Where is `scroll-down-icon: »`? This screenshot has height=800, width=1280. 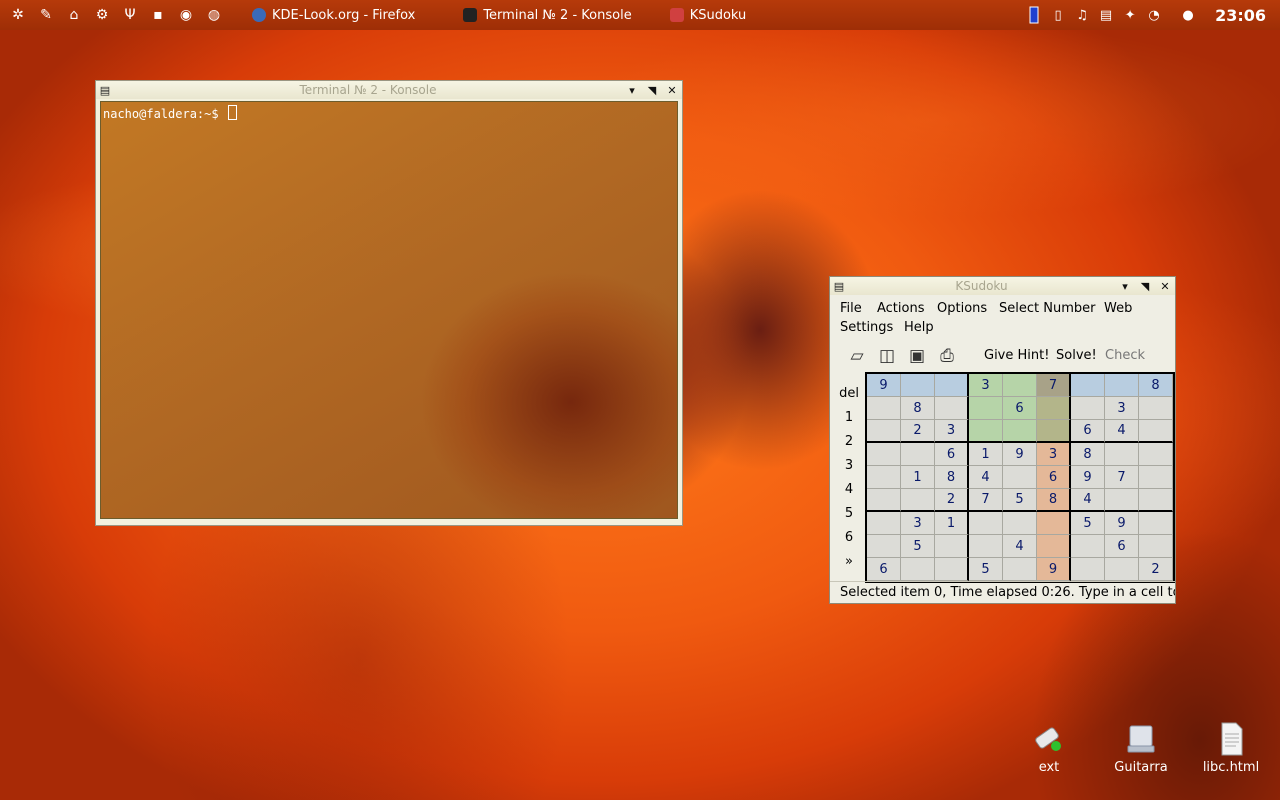 scroll-down-icon: » is located at coordinates (849, 561).